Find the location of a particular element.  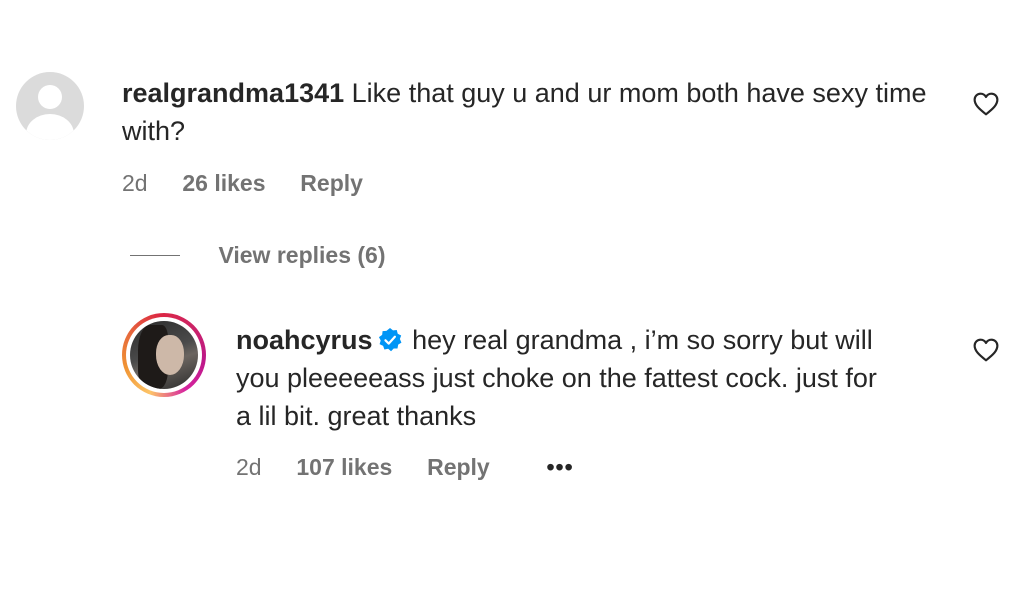

default-avatar-icon is located at coordinates (50, 106).